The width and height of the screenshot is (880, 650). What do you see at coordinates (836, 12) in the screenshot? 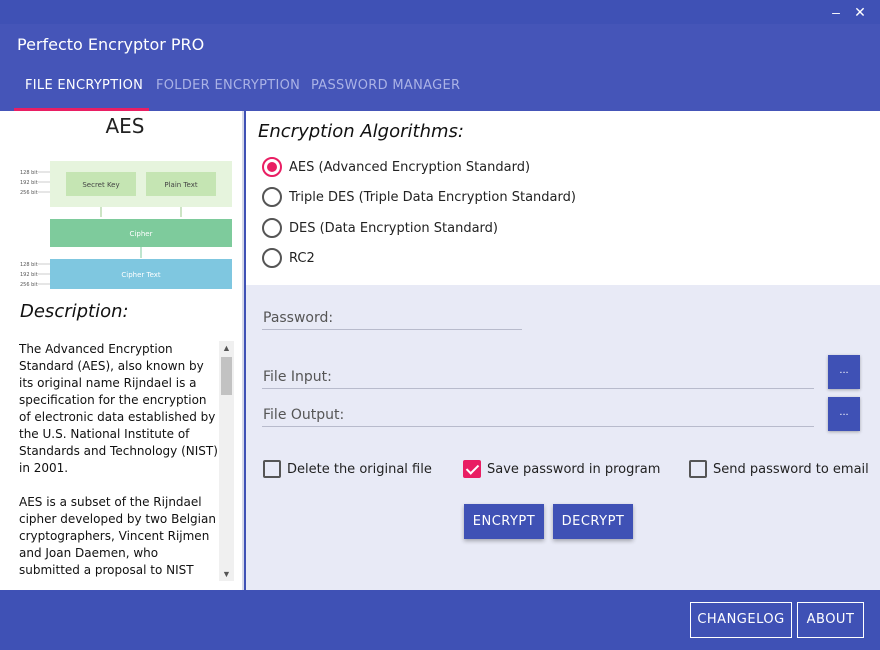
I see `minimize-button: –` at bounding box center [836, 12].